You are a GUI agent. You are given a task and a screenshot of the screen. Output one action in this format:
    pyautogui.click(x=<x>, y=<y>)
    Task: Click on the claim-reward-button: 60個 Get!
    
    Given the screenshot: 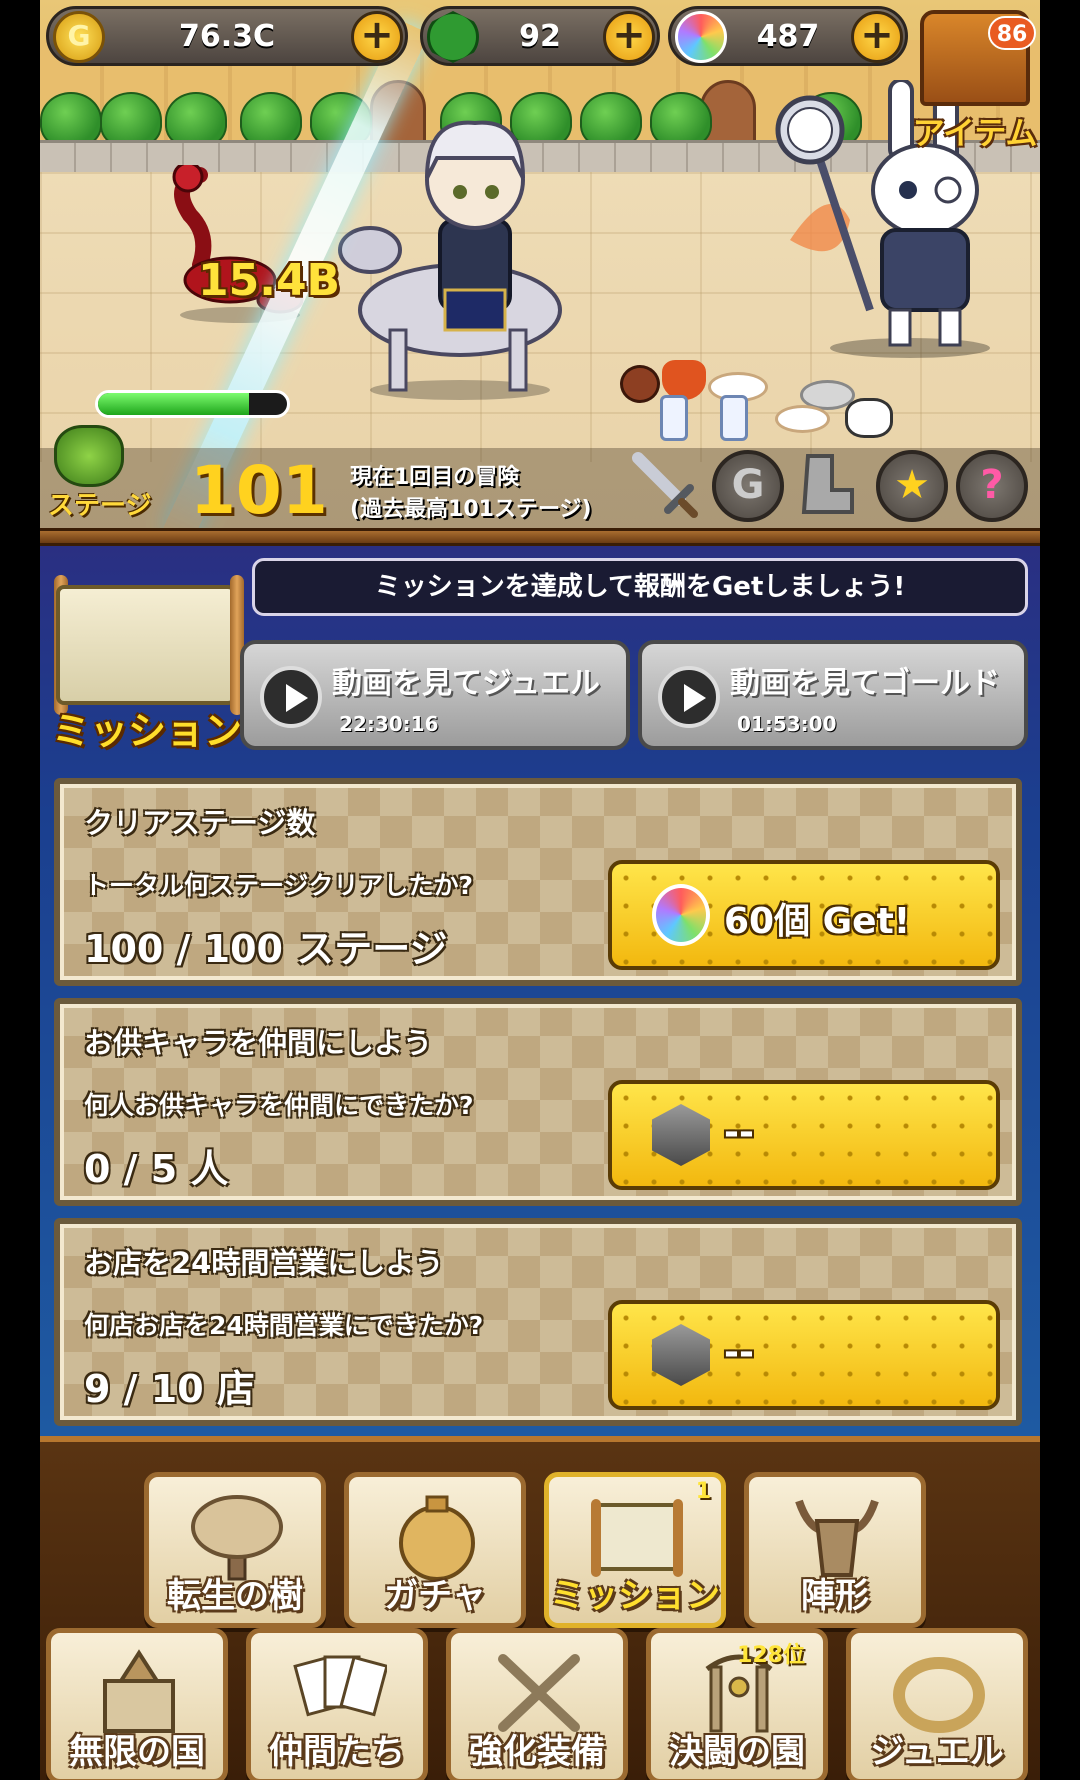 What is the action you would take?
    pyautogui.click(x=804, y=915)
    